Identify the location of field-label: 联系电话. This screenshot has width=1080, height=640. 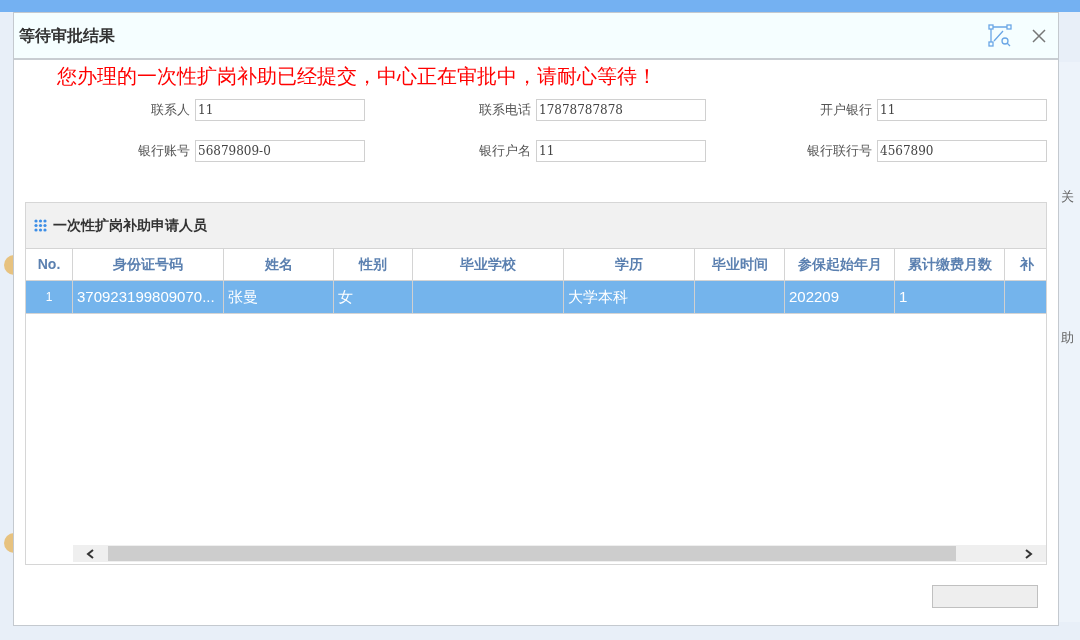
(504, 110).